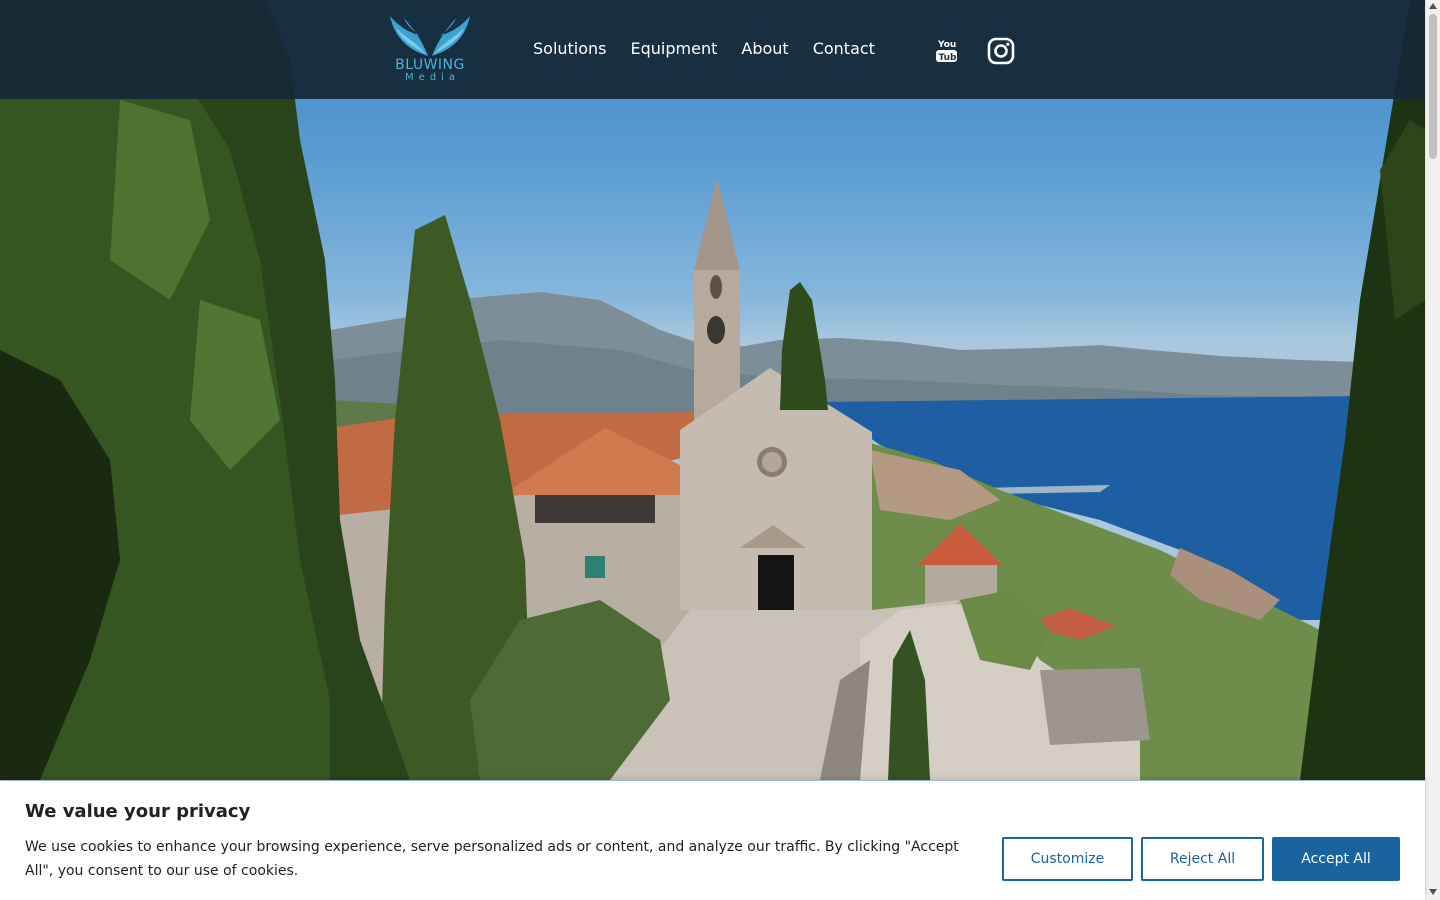  Describe the element at coordinates (430, 65) in the screenshot. I see `logo-name: BLUWING` at that location.